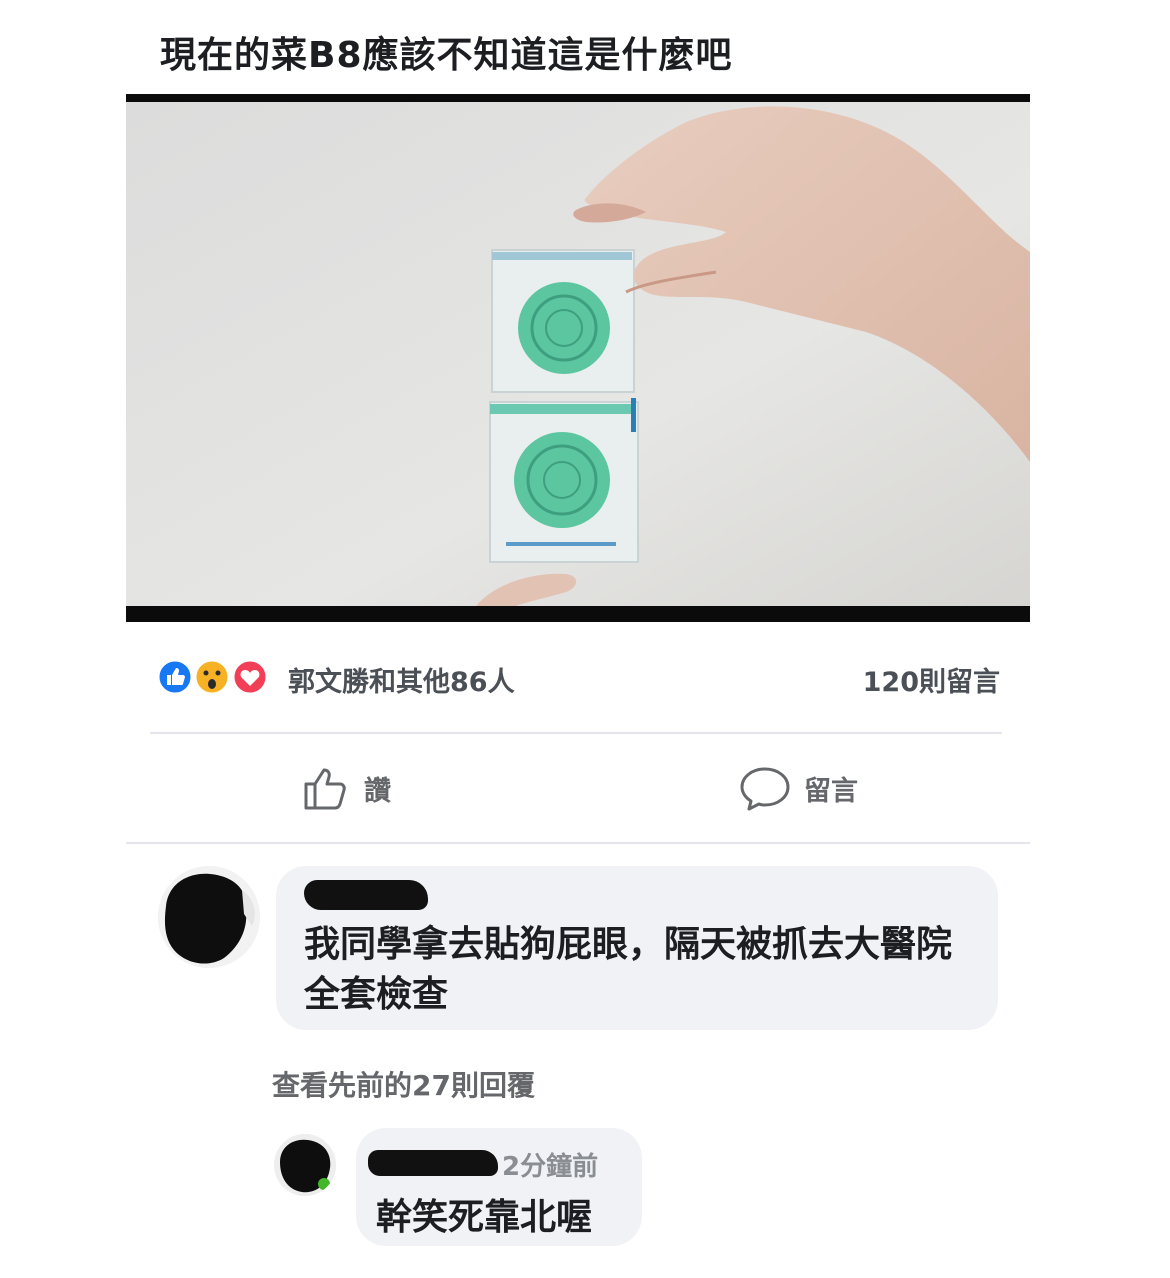  What do you see at coordinates (401, 679) in the screenshot?
I see `reaction-summary: 郭文勝和其他86人` at bounding box center [401, 679].